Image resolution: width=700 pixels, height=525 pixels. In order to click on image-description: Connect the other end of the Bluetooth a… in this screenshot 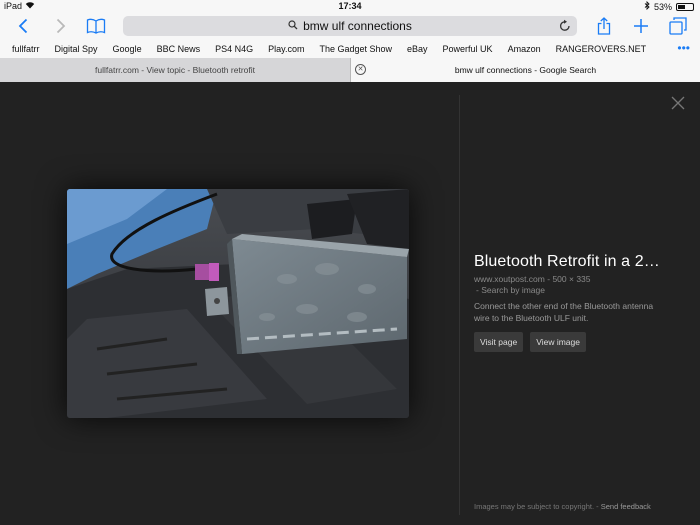, I will do `click(564, 312)`.